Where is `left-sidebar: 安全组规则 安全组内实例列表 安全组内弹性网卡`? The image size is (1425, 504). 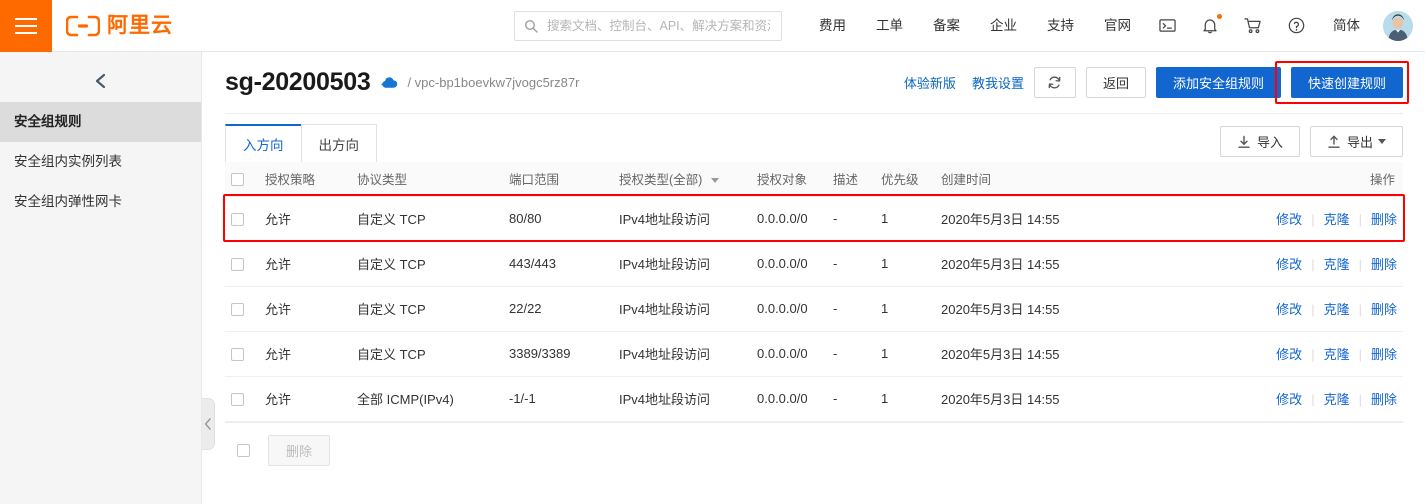
left-sidebar: 安全组规则 安全组内实例列表 安全组内弹性网卡 is located at coordinates (101, 278).